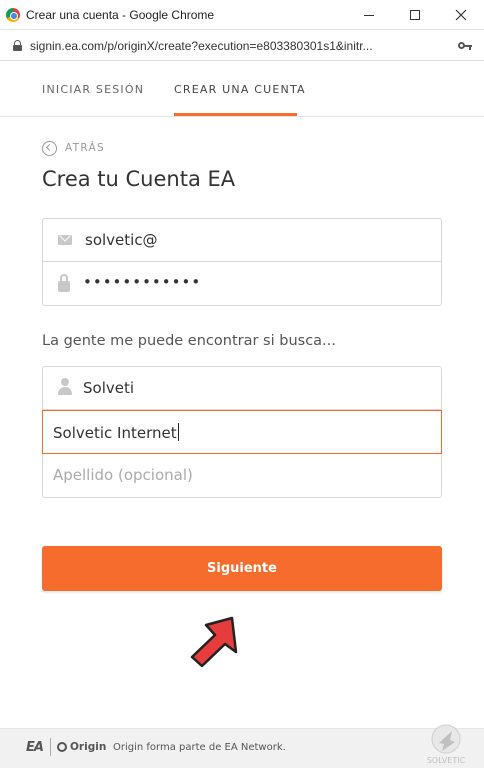  Describe the element at coordinates (50, 747) in the screenshot. I see `footer-divider` at that location.